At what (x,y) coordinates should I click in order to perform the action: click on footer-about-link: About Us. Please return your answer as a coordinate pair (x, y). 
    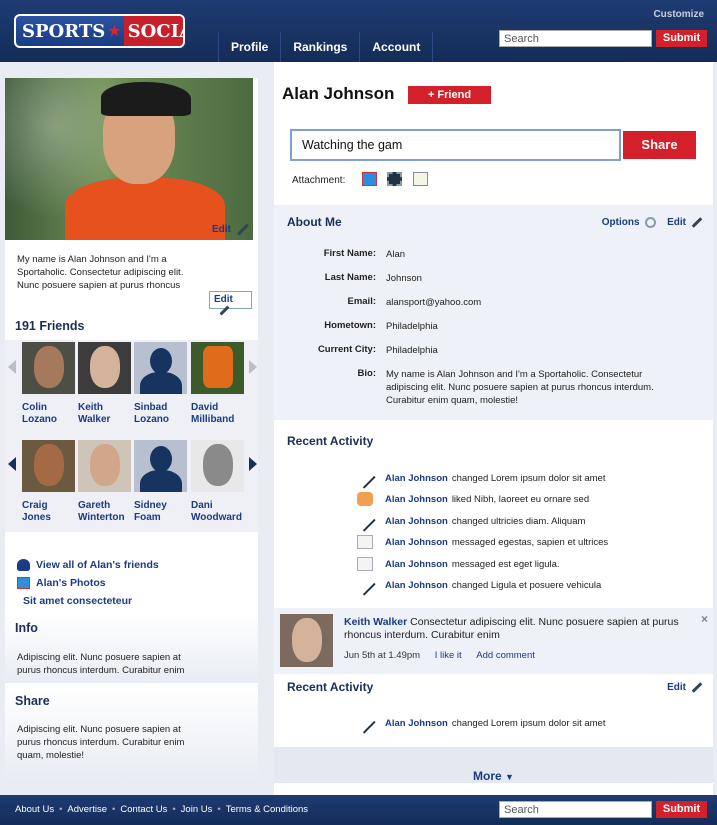
    Looking at the image, I should click on (34, 809).